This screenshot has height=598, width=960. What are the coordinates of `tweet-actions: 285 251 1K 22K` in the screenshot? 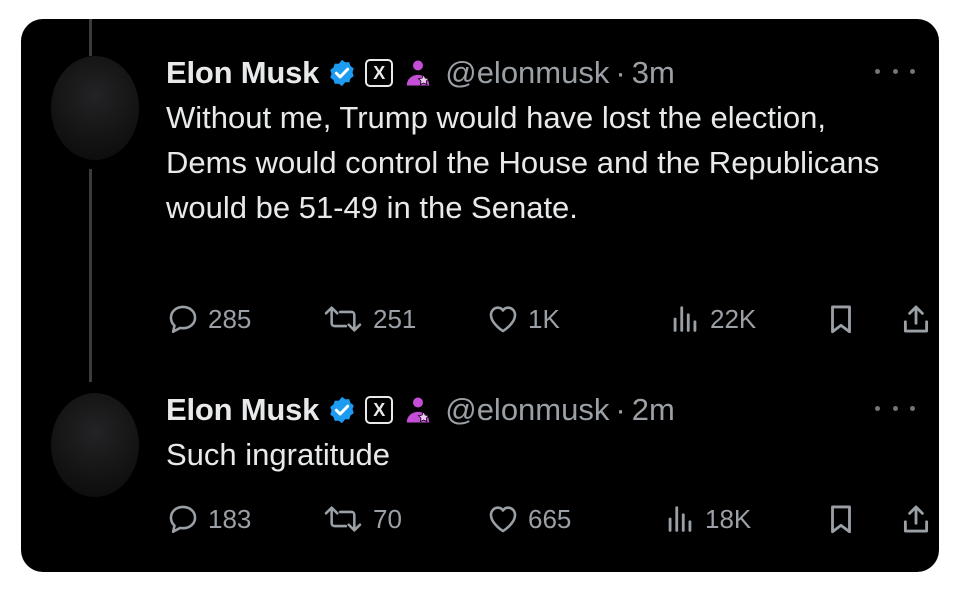 It's located at (547, 319).